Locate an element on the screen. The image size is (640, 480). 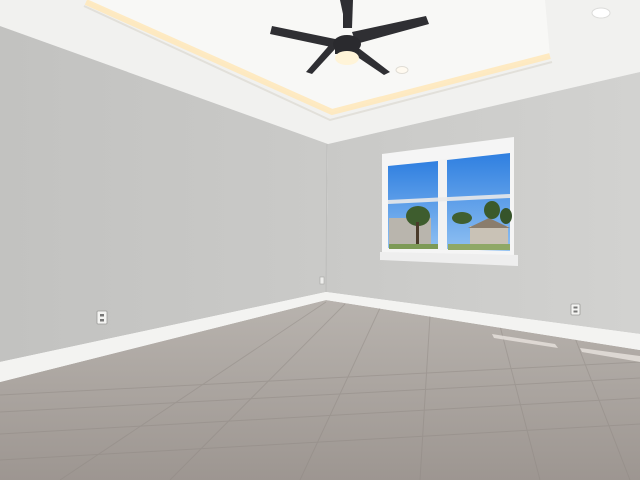
window is located at coordinates (449, 201).